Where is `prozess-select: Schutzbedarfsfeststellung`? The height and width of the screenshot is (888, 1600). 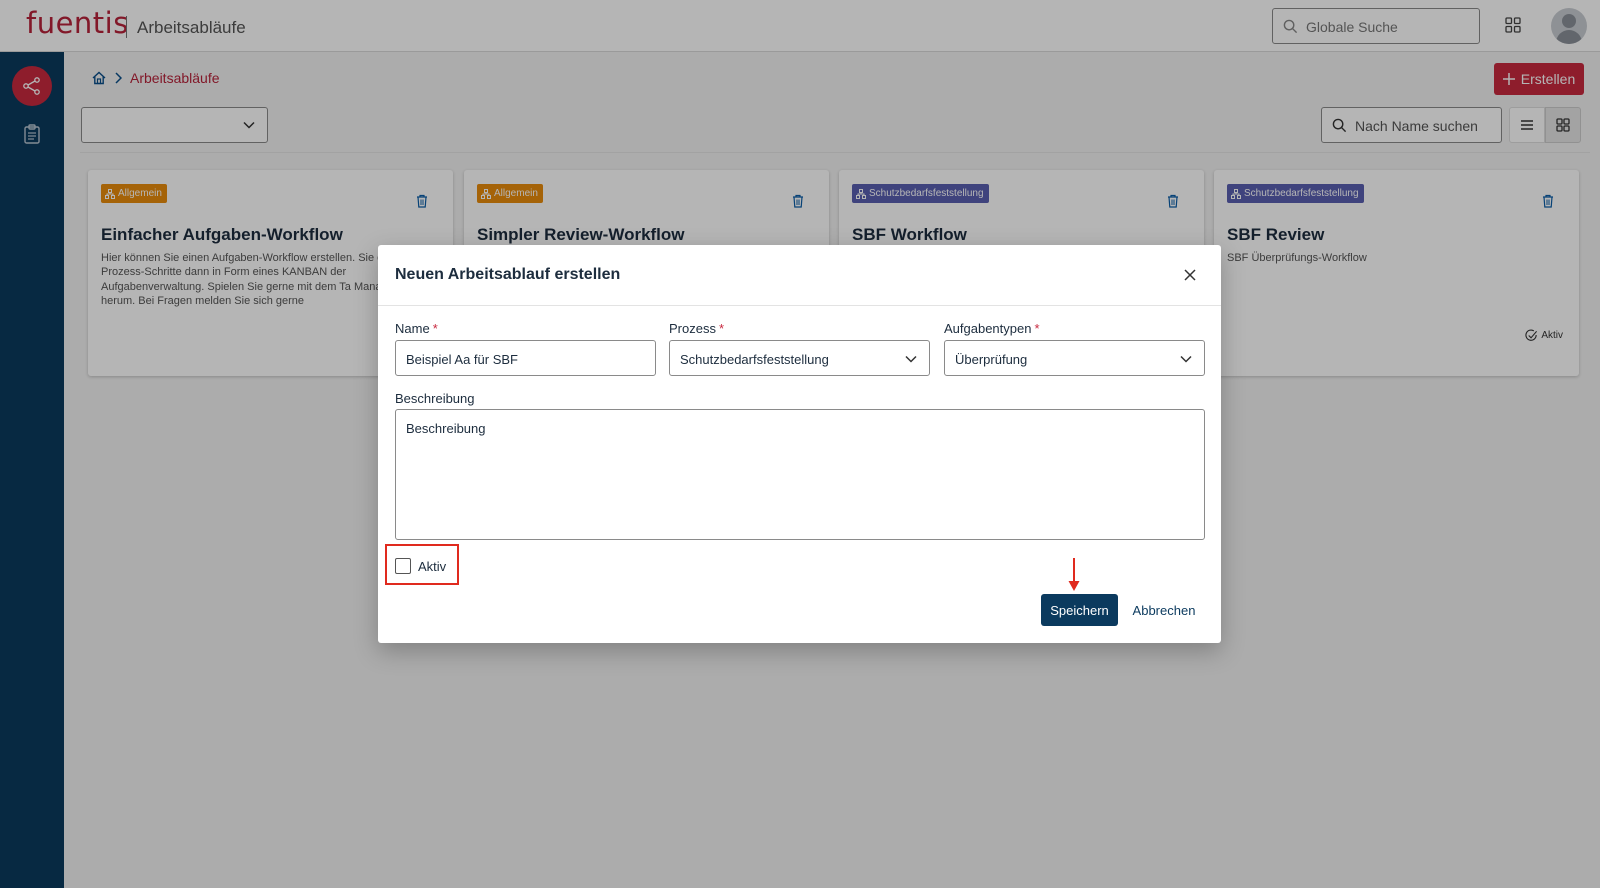
prozess-select: Schutzbedarfsfeststellung is located at coordinates (799, 358).